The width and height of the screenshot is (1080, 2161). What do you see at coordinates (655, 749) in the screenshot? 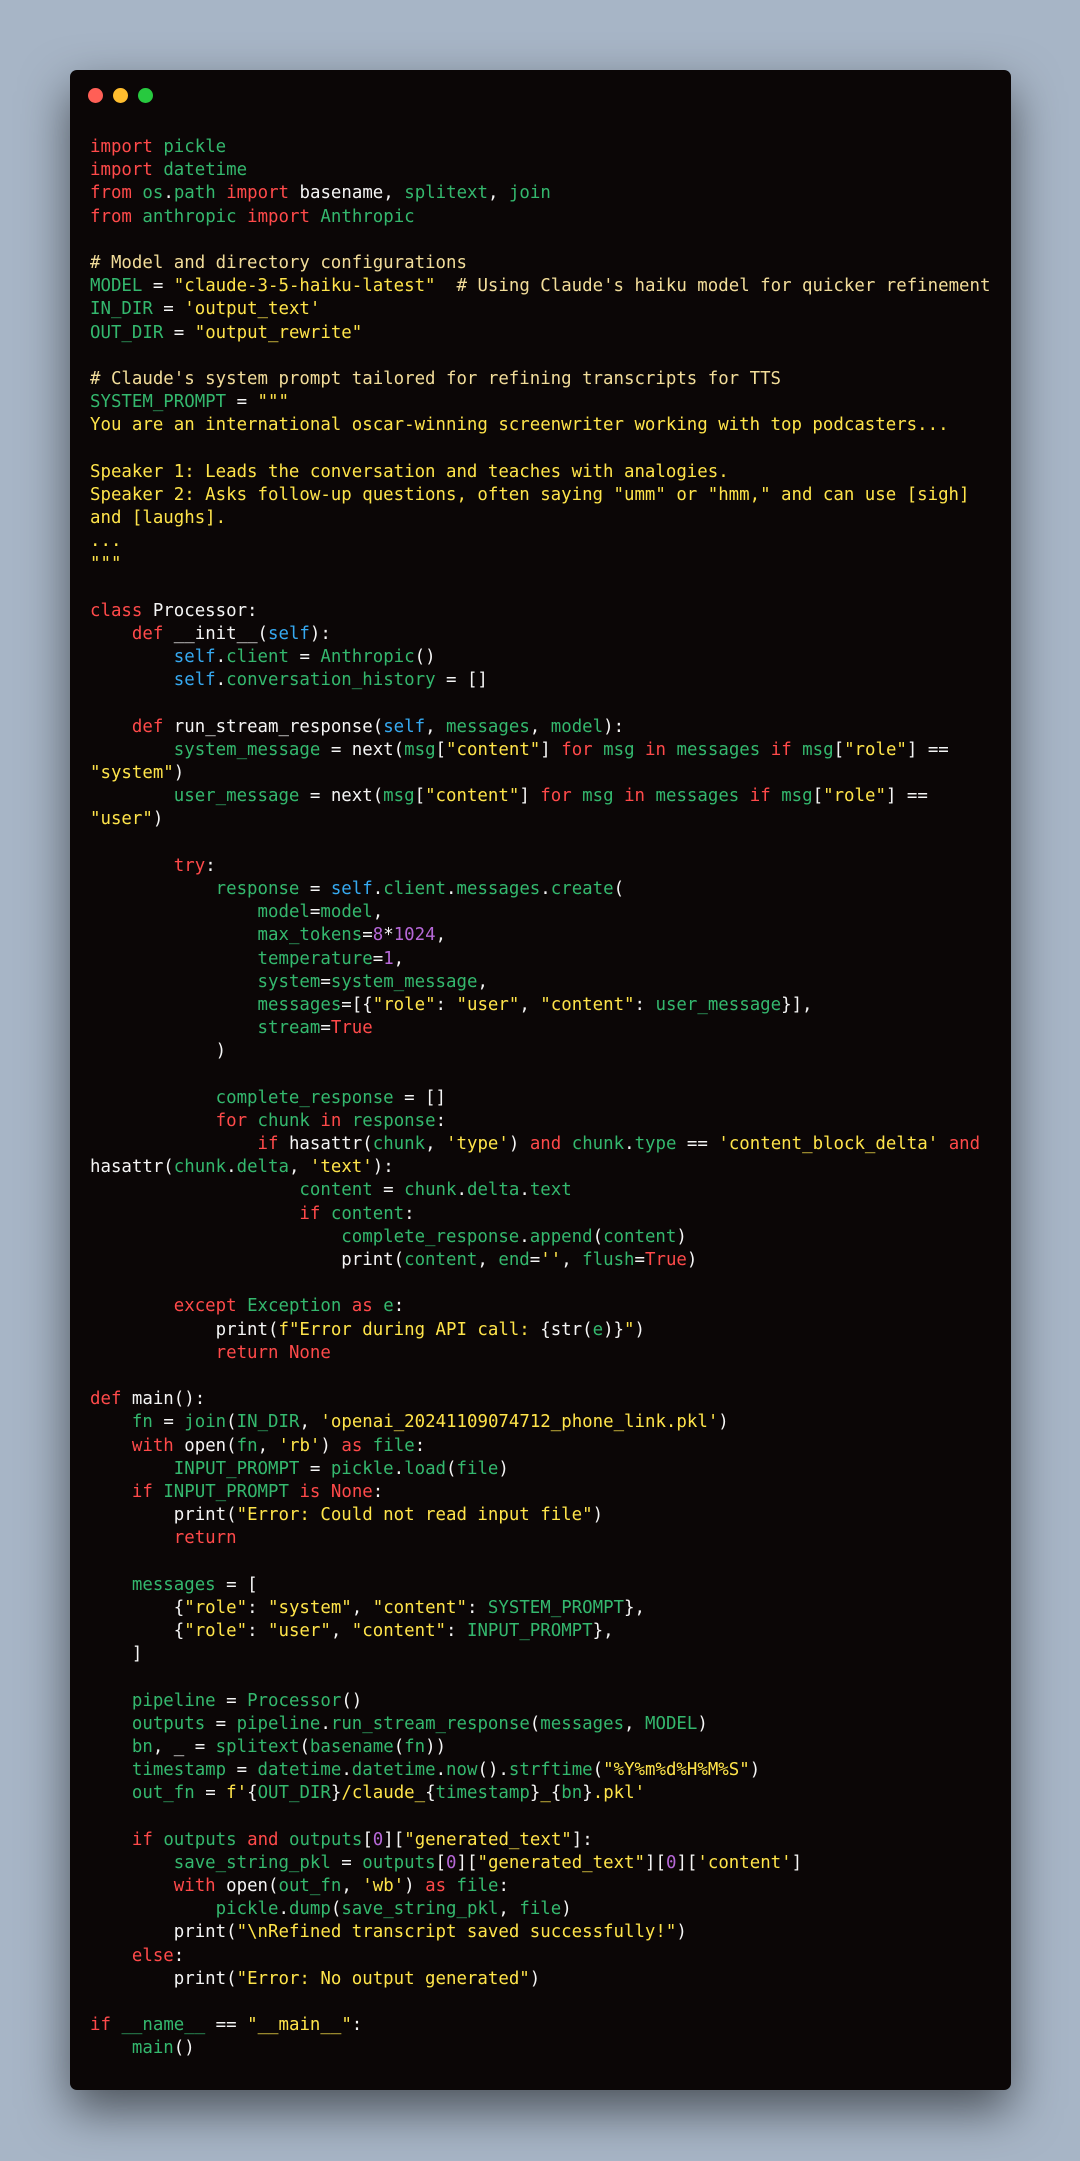
I see `code-token: in` at bounding box center [655, 749].